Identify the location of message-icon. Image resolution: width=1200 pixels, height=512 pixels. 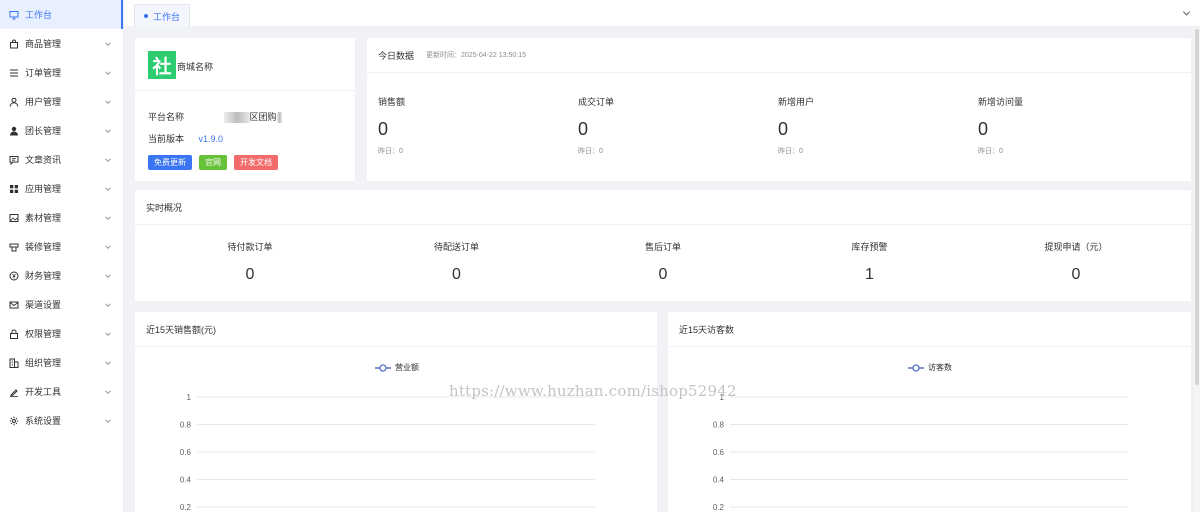
(14, 160).